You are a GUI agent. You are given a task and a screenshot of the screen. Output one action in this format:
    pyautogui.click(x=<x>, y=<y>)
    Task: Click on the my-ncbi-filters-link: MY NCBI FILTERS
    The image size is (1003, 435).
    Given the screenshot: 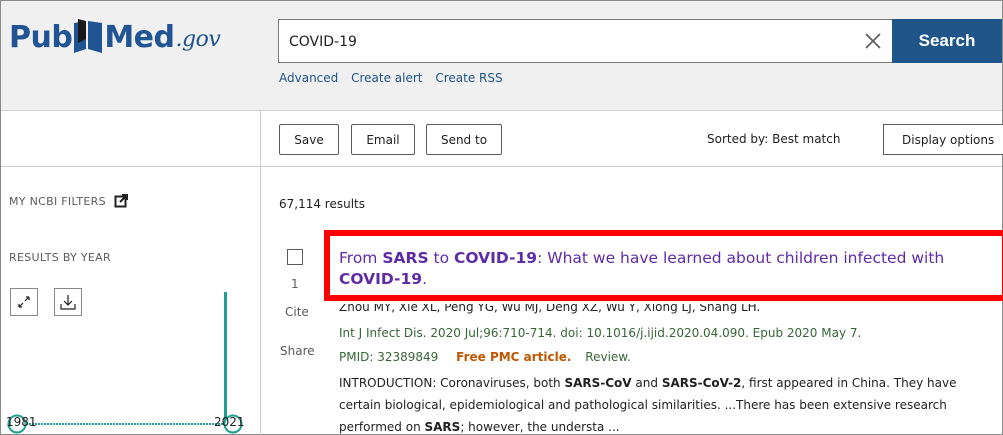 What is the action you would take?
    pyautogui.click(x=68, y=201)
    